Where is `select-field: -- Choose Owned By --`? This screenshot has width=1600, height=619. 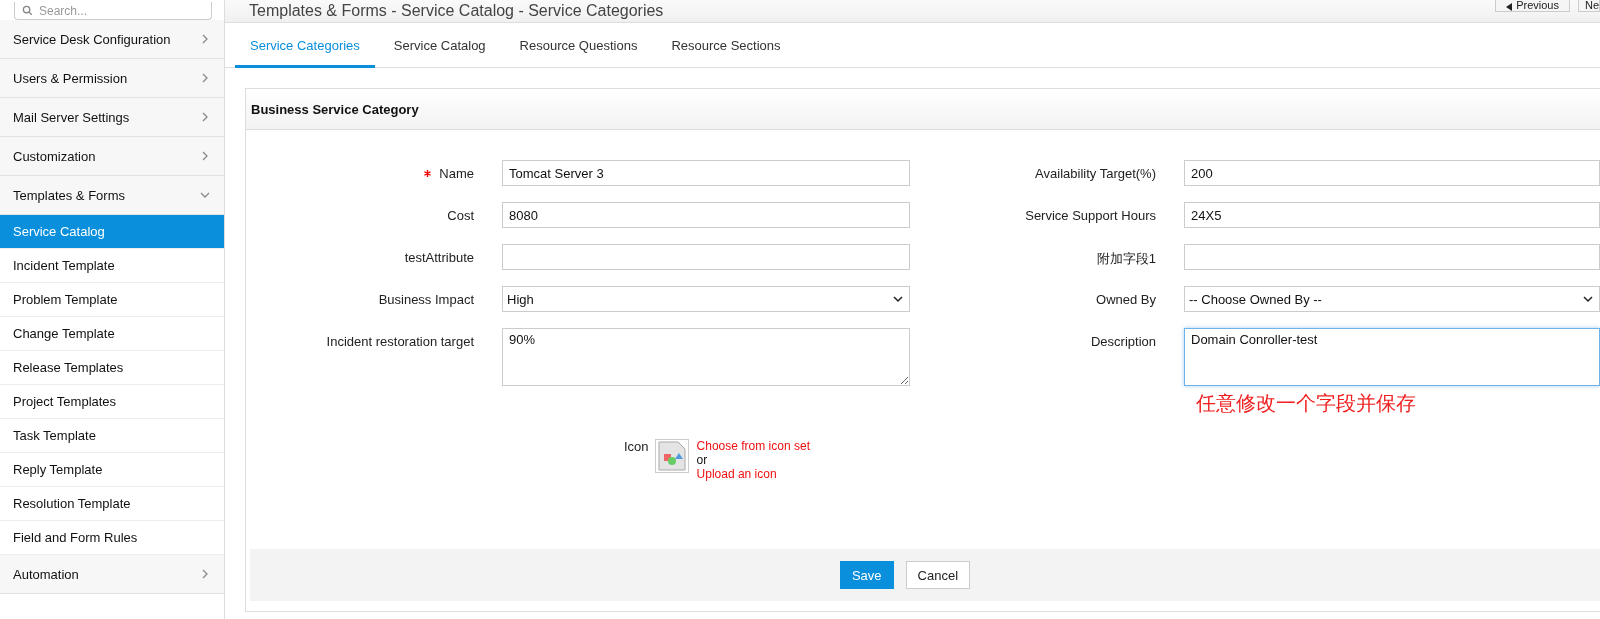
select-field: -- Choose Owned By -- is located at coordinates (1392, 299).